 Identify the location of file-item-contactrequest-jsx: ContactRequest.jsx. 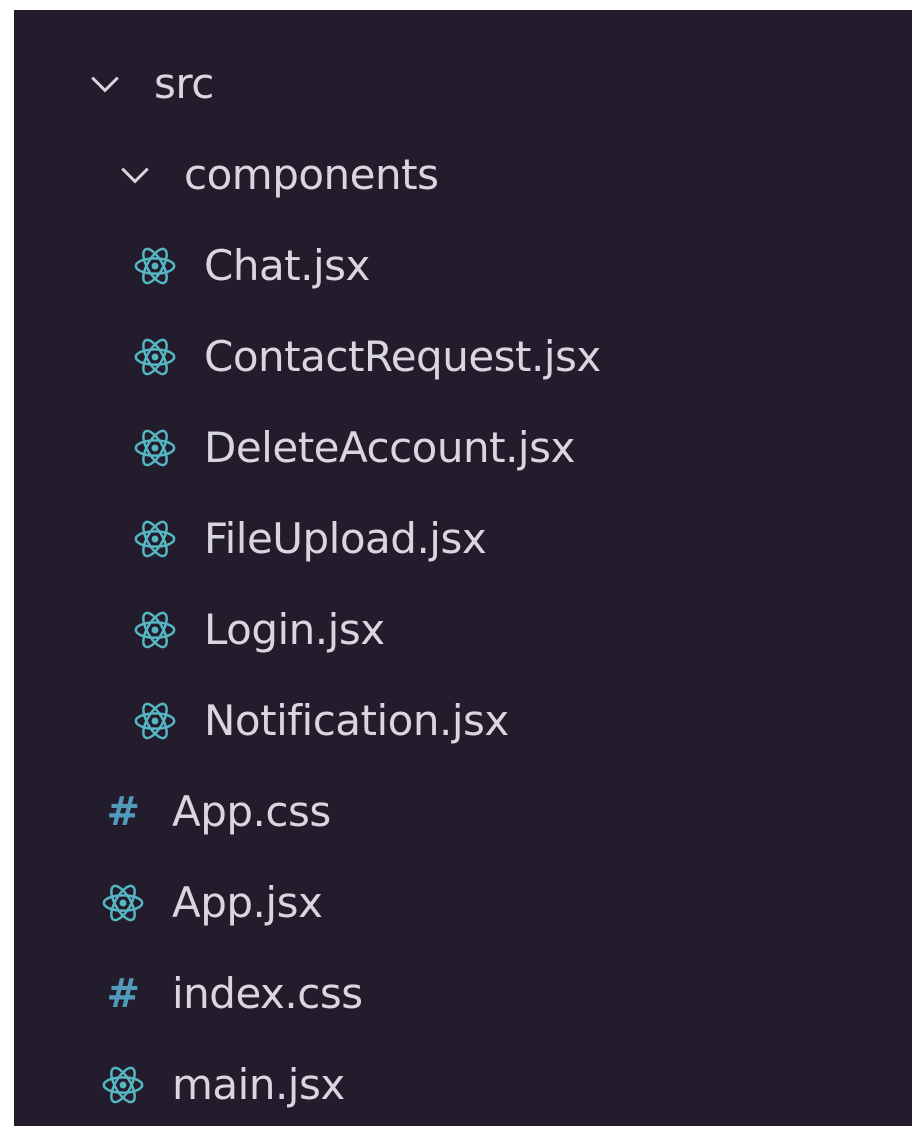
(463, 356).